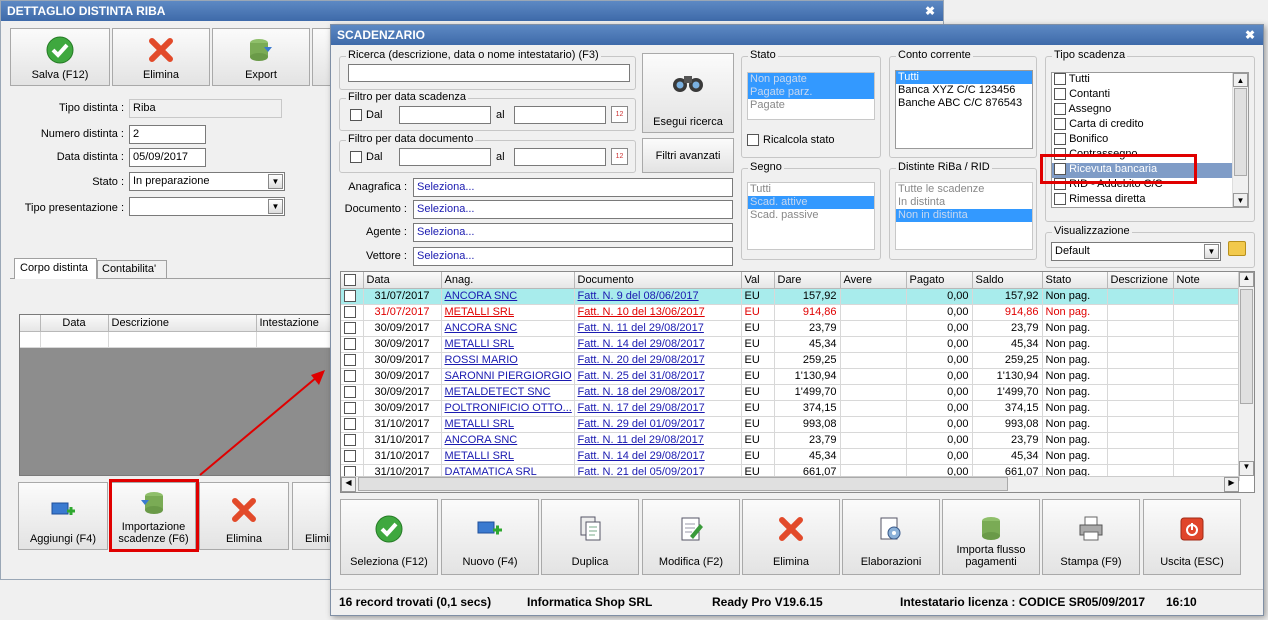 The image size is (1268, 620). I want to click on grid-header-pagato: Pagato, so click(939, 280).